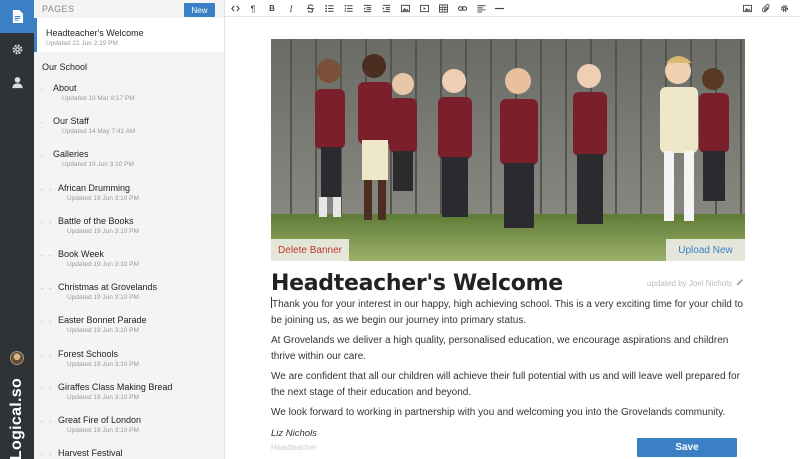  What do you see at coordinates (310, 250) in the screenshot?
I see `delete-banner-button: Delete Banner` at bounding box center [310, 250].